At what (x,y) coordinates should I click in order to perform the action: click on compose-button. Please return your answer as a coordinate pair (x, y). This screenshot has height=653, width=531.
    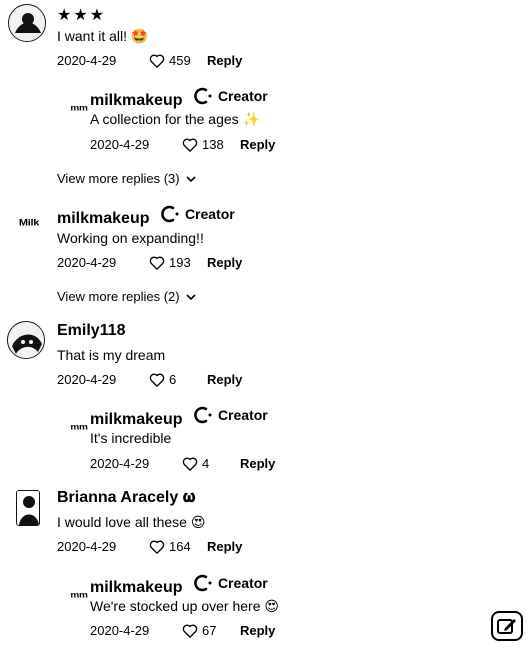
    Looking at the image, I should click on (507, 626).